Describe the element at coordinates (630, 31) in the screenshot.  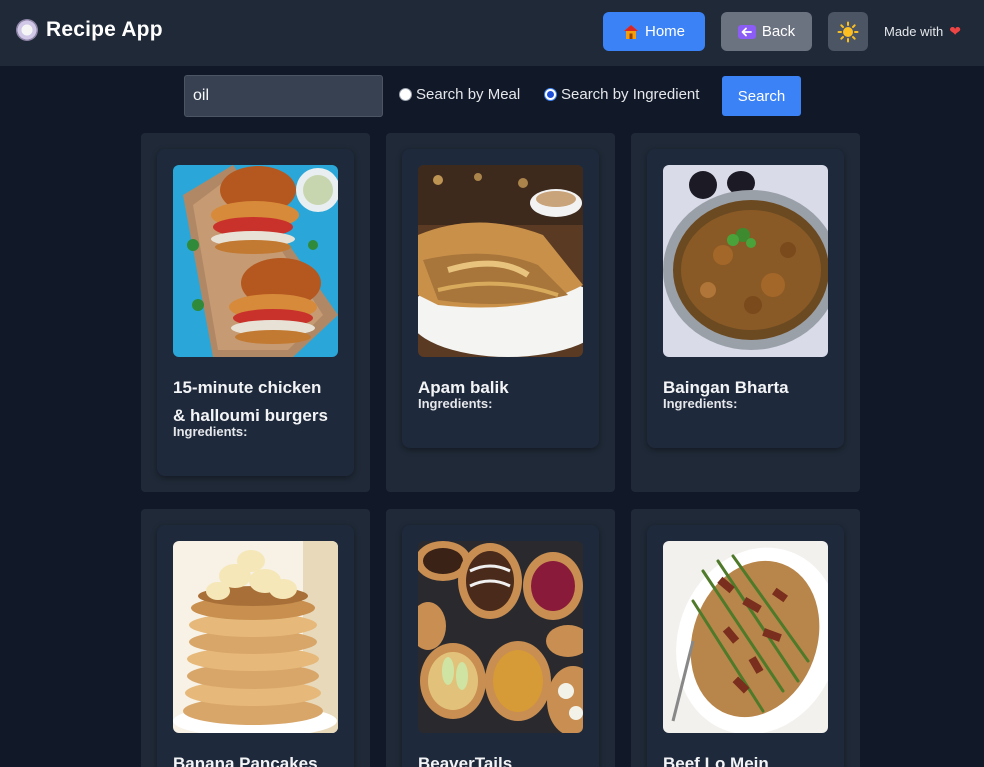
I see `house-icon` at that location.